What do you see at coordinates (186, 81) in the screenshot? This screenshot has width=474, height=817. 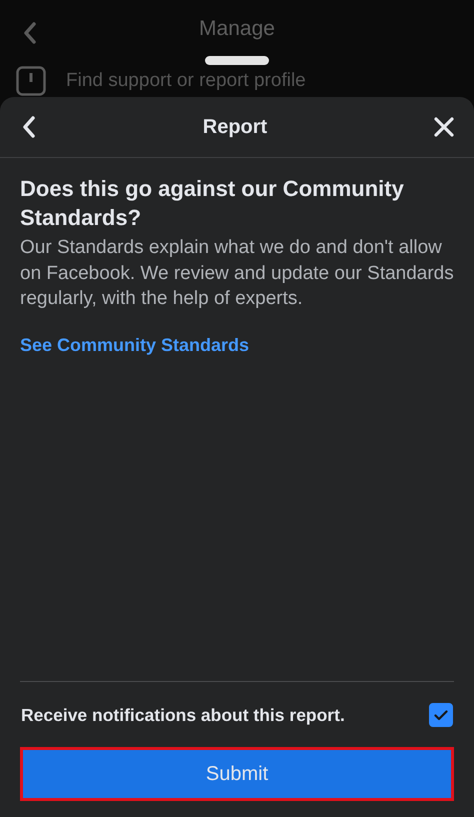 I see `menu-item: Find support or report profile` at bounding box center [186, 81].